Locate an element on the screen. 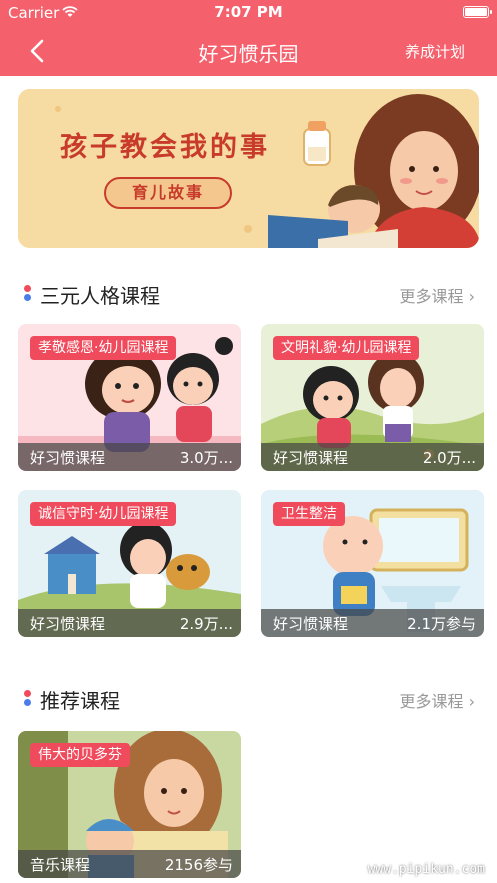 The height and width of the screenshot is (883, 497). course-tag: 文明礼貌·幼儿园课程 is located at coordinates (346, 348).